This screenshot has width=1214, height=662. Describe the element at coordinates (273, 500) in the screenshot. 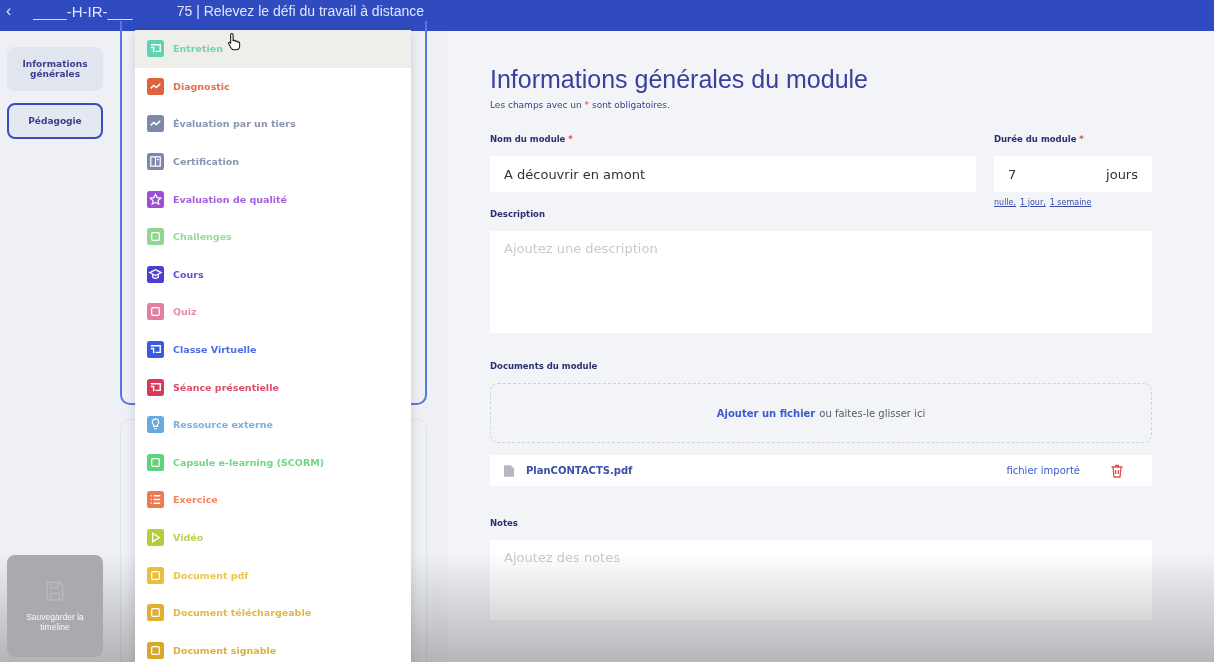

I see `activity-option: Exercice` at that location.